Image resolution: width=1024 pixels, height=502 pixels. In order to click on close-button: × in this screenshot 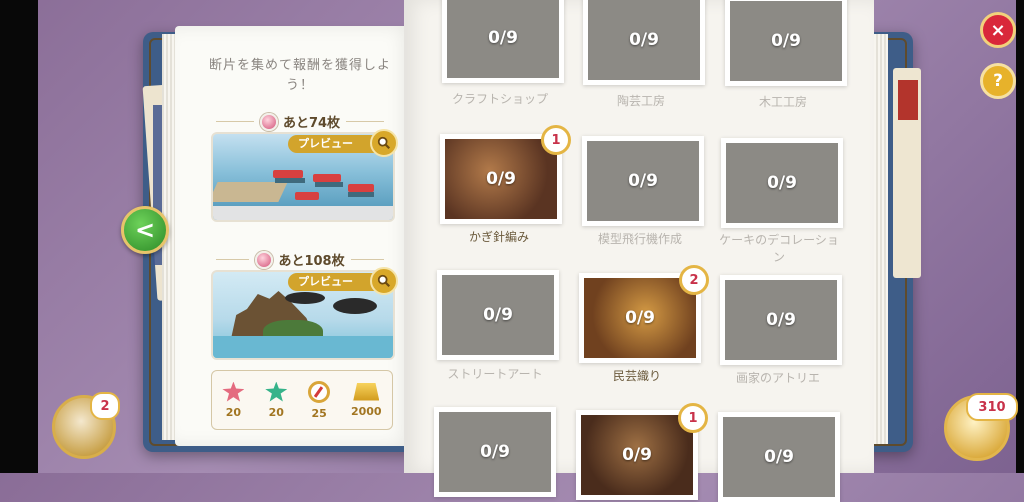, I will do `click(998, 30)`.